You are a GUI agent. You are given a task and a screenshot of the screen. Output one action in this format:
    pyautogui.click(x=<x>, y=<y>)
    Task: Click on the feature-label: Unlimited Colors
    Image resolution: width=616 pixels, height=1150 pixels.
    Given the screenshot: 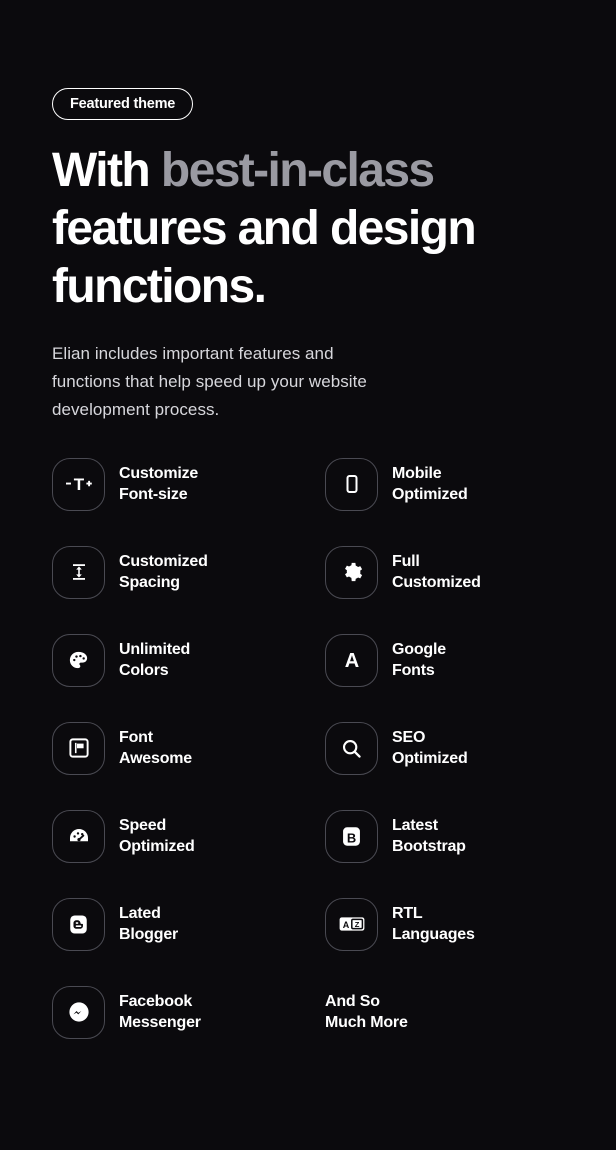 What is the action you would take?
    pyautogui.click(x=154, y=660)
    